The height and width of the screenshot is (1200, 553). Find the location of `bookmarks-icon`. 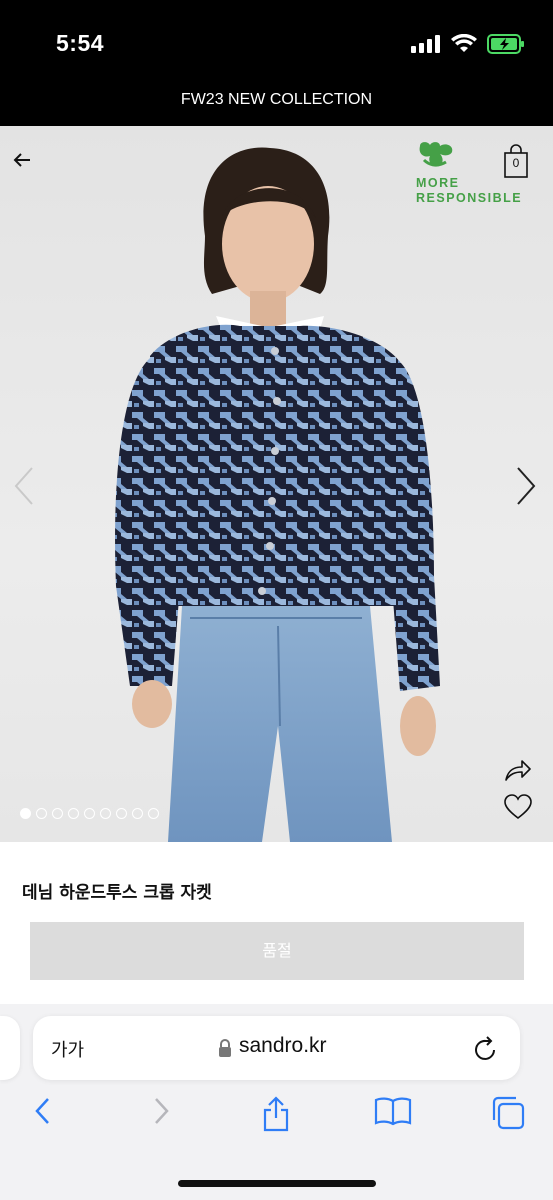

bookmarks-icon is located at coordinates (393, 1111).